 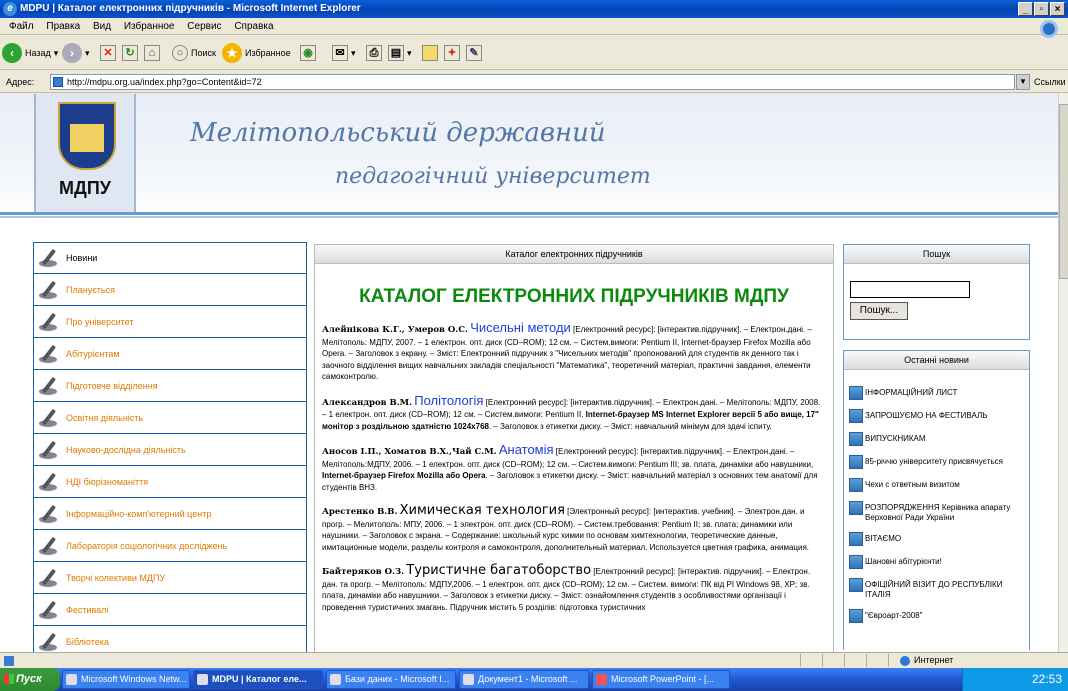 I want to click on page-icon, so click(x=58, y=82).